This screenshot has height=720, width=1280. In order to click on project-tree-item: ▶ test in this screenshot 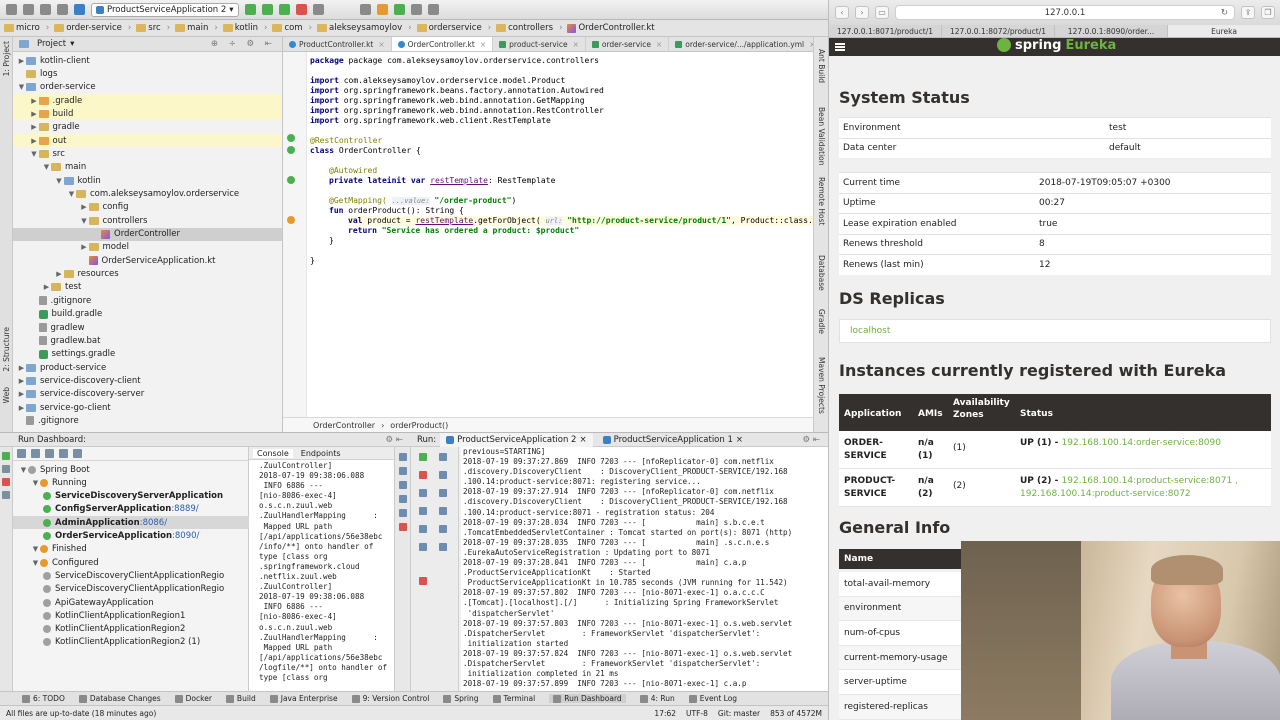, I will do `click(147, 287)`.